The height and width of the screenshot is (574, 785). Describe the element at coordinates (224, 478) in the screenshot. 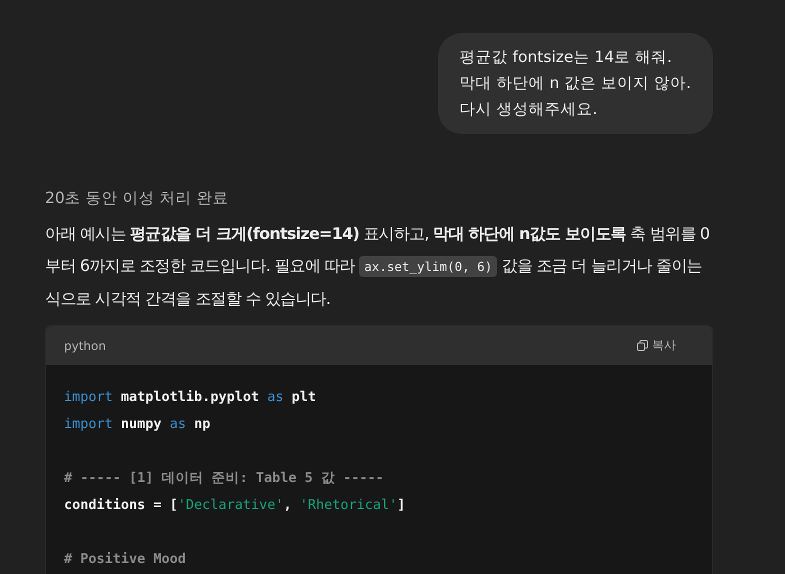

I see `code-line: # ----- [1] 데이터 준비: Table 5 값 -----` at that location.